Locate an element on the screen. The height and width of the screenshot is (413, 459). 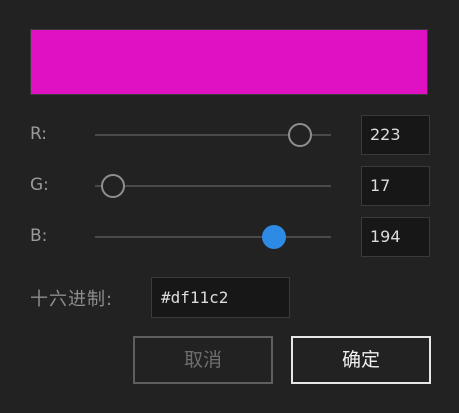
green-slider-track is located at coordinates (213, 186).